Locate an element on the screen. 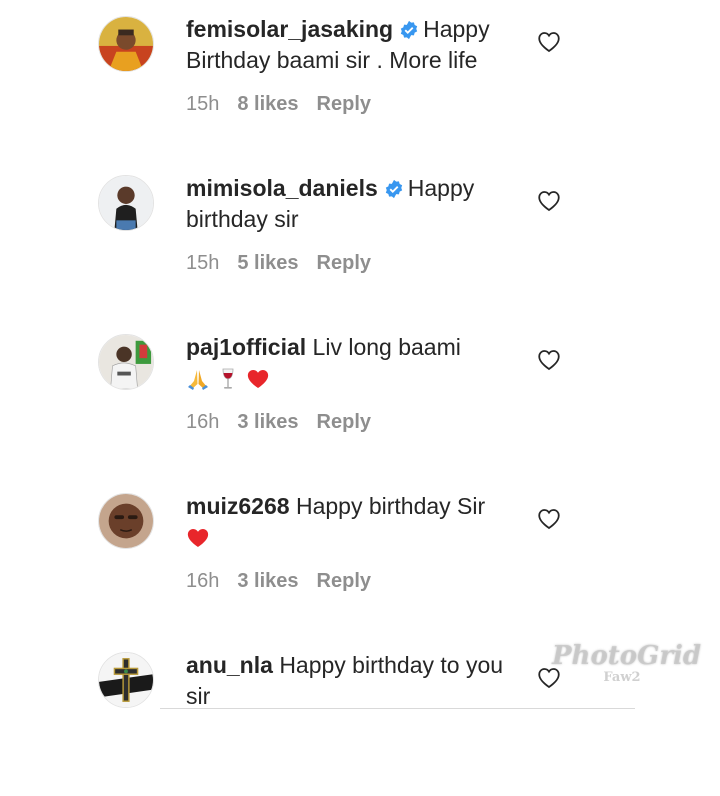 The width and height of the screenshot is (720, 796). comment-username: mimisola_daniels is located at coordinates (282, 188).